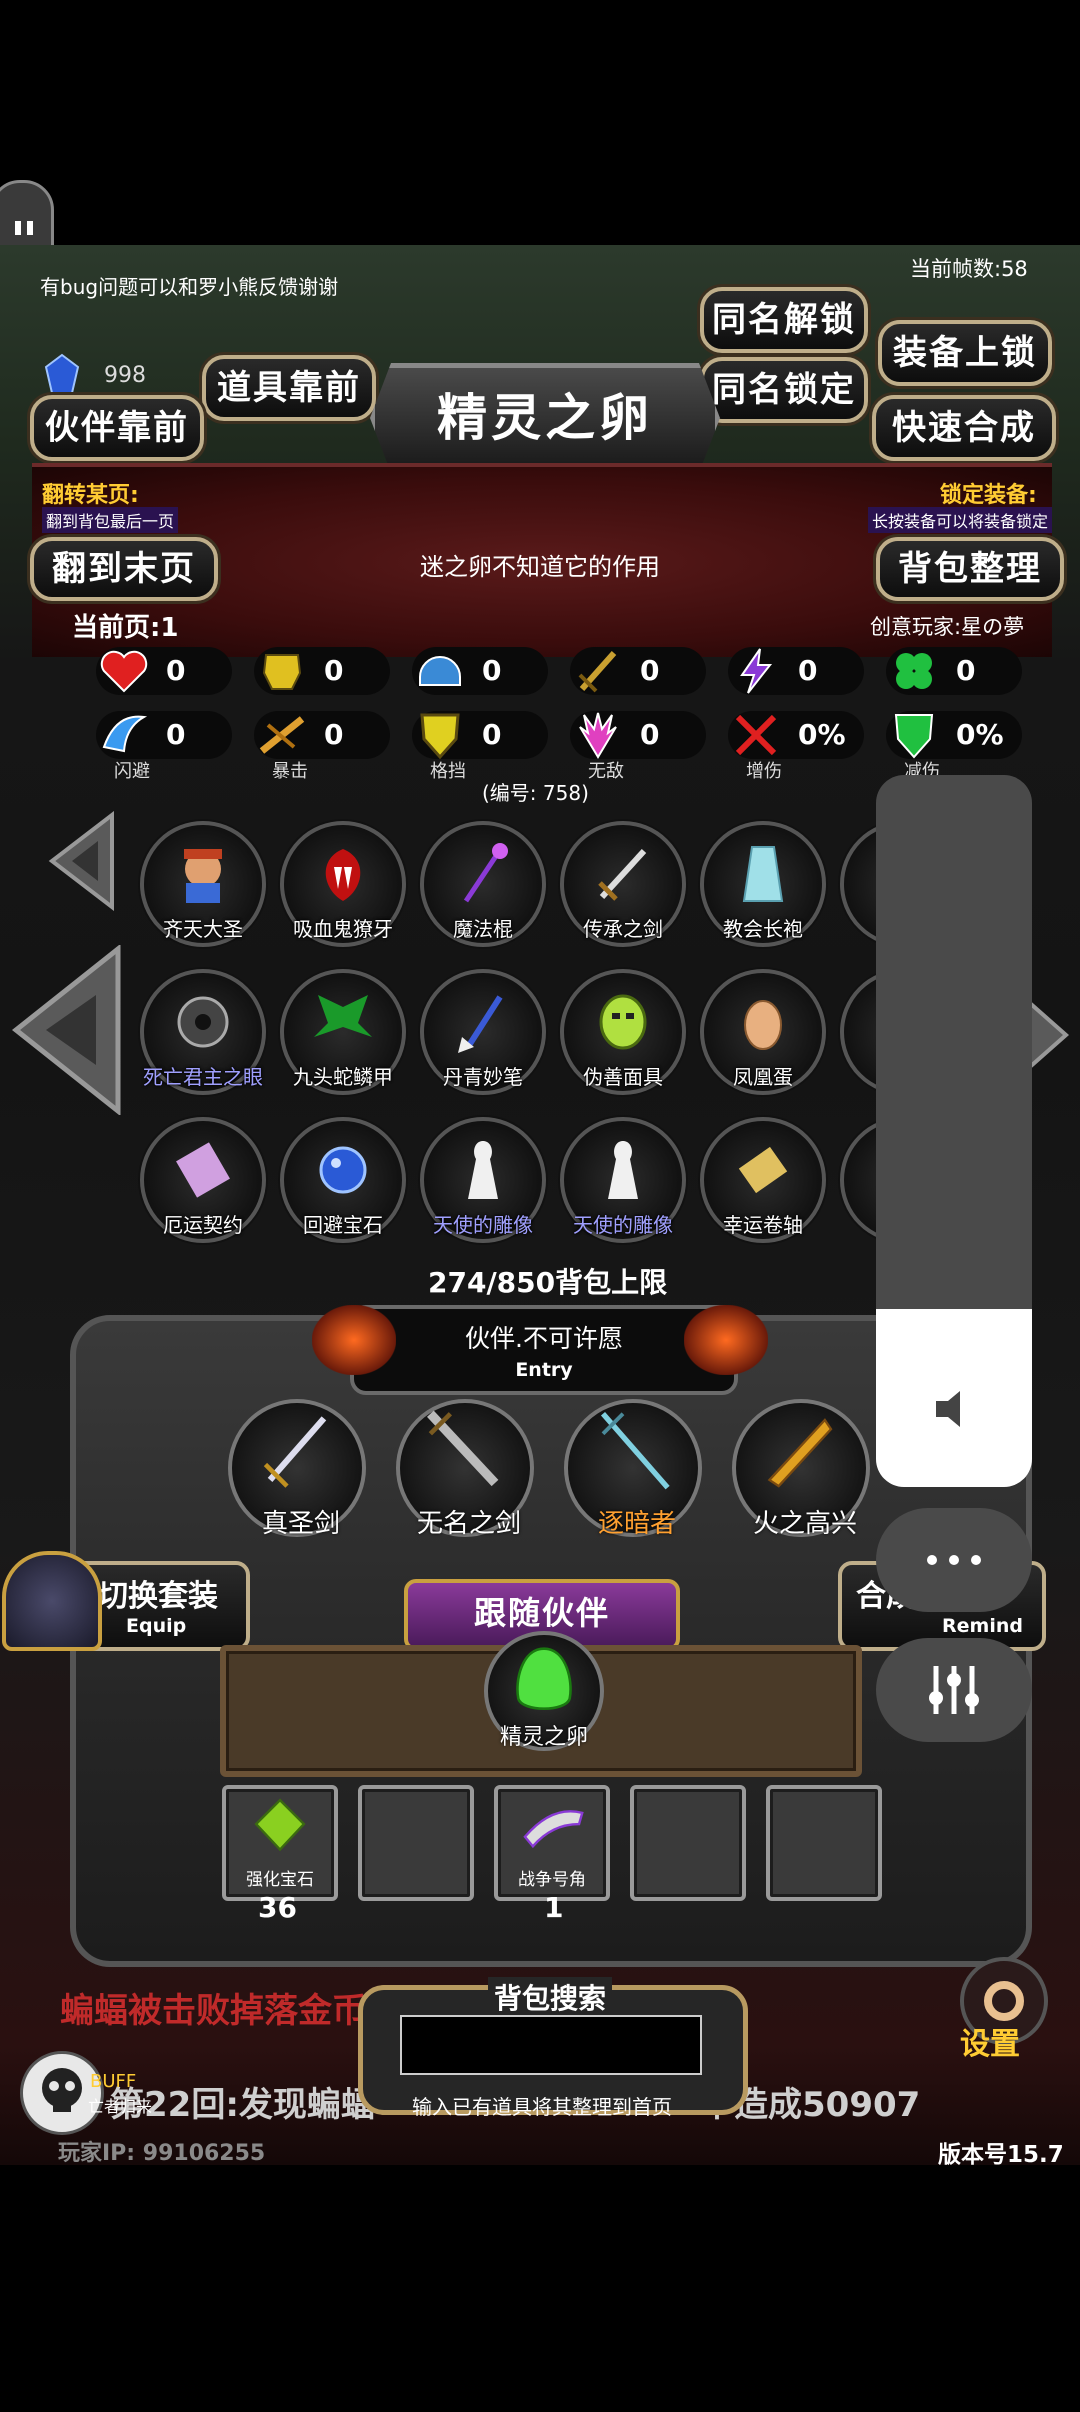 The width and height of the screenshot is (1080, 2412). I want to click on weapon-slot: 真圣剑, so click(297, 1469).